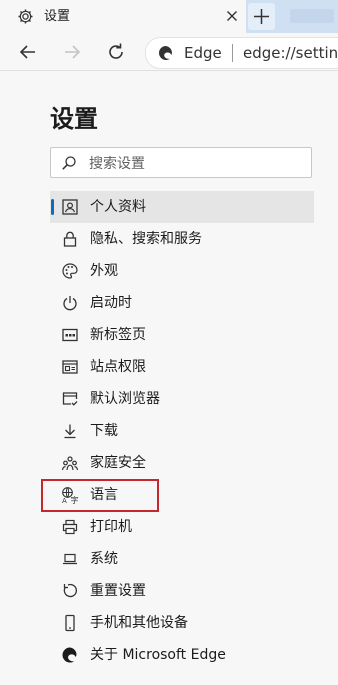 The height and width of the screenshot is (685, 338). What do you see at coordinates (199, 164) in the screenshot?
I see `search-input` at bounding box center [199, 164].